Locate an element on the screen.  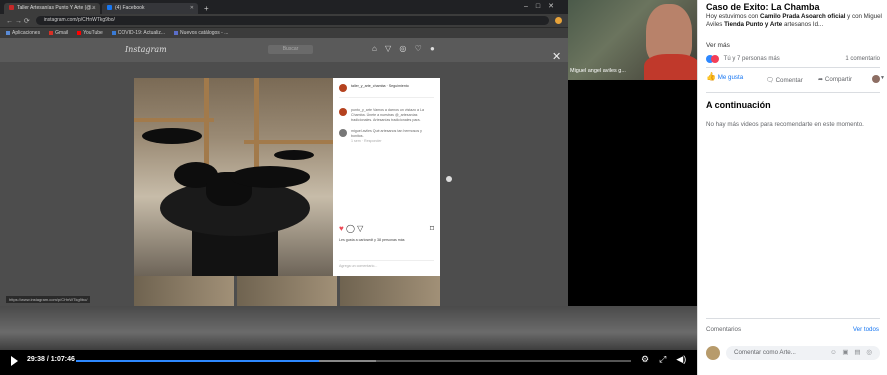
play-icon is located at coordinates (14, 361).